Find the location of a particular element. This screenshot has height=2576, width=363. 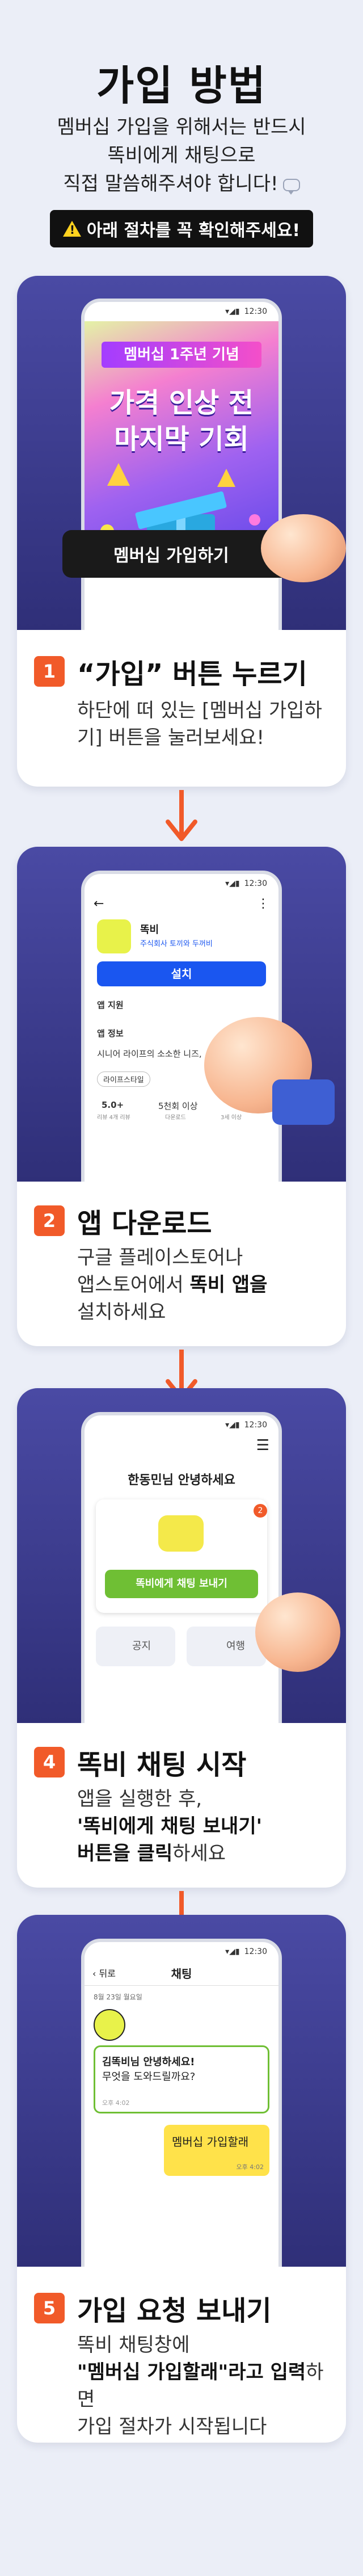

app-logo-icon is located at coordinates (114, 936).